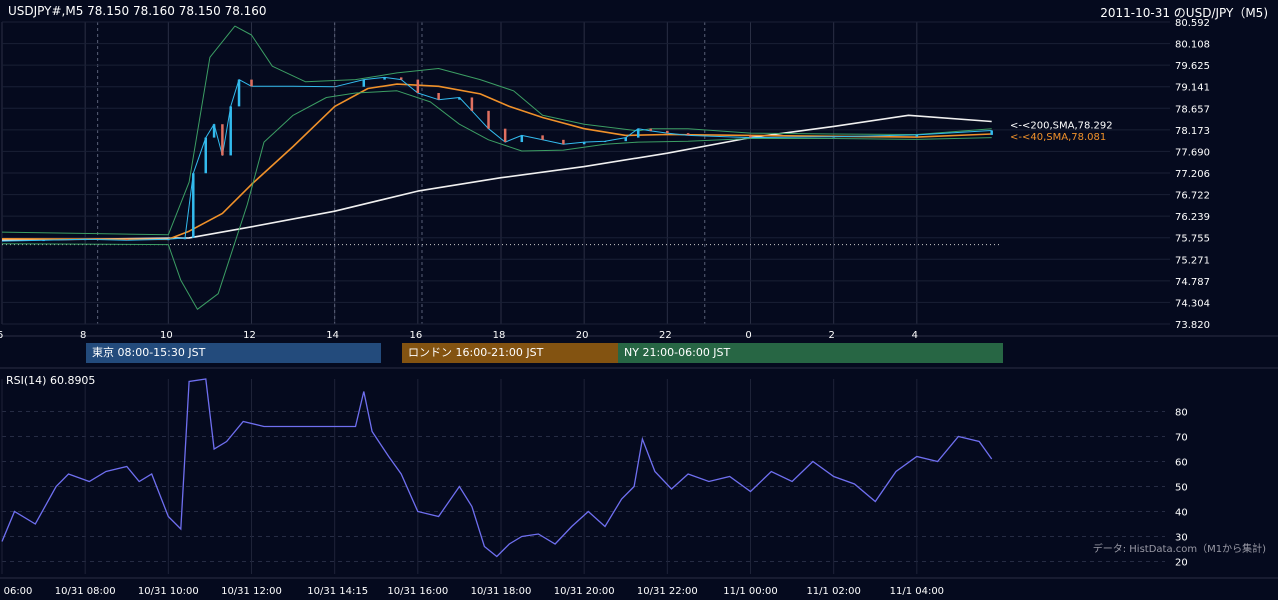 The width and height of the screenshot is (1278, 600). Describe the element at coordinates (1, 335) in the screenshot. I see `x-tick-label: 6` at that location.